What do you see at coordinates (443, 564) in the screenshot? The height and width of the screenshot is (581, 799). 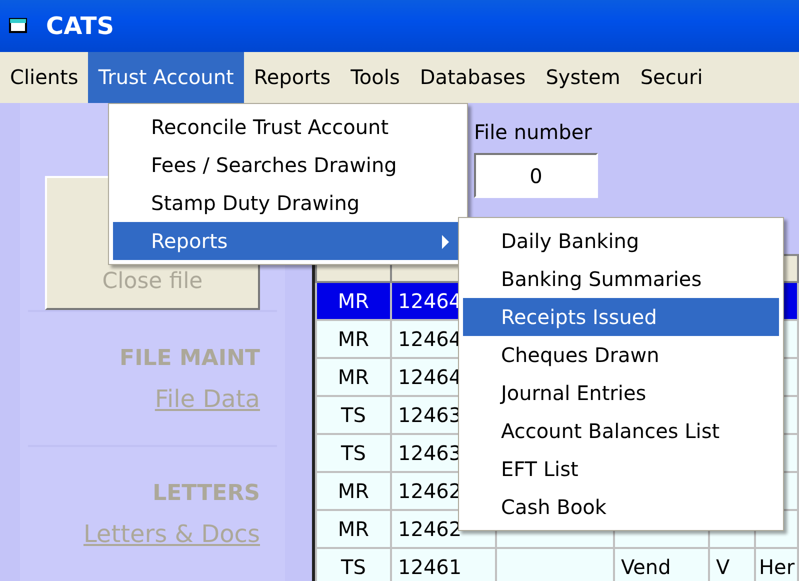 I see `table-cell: 12461` at bounding box center [443, 564].